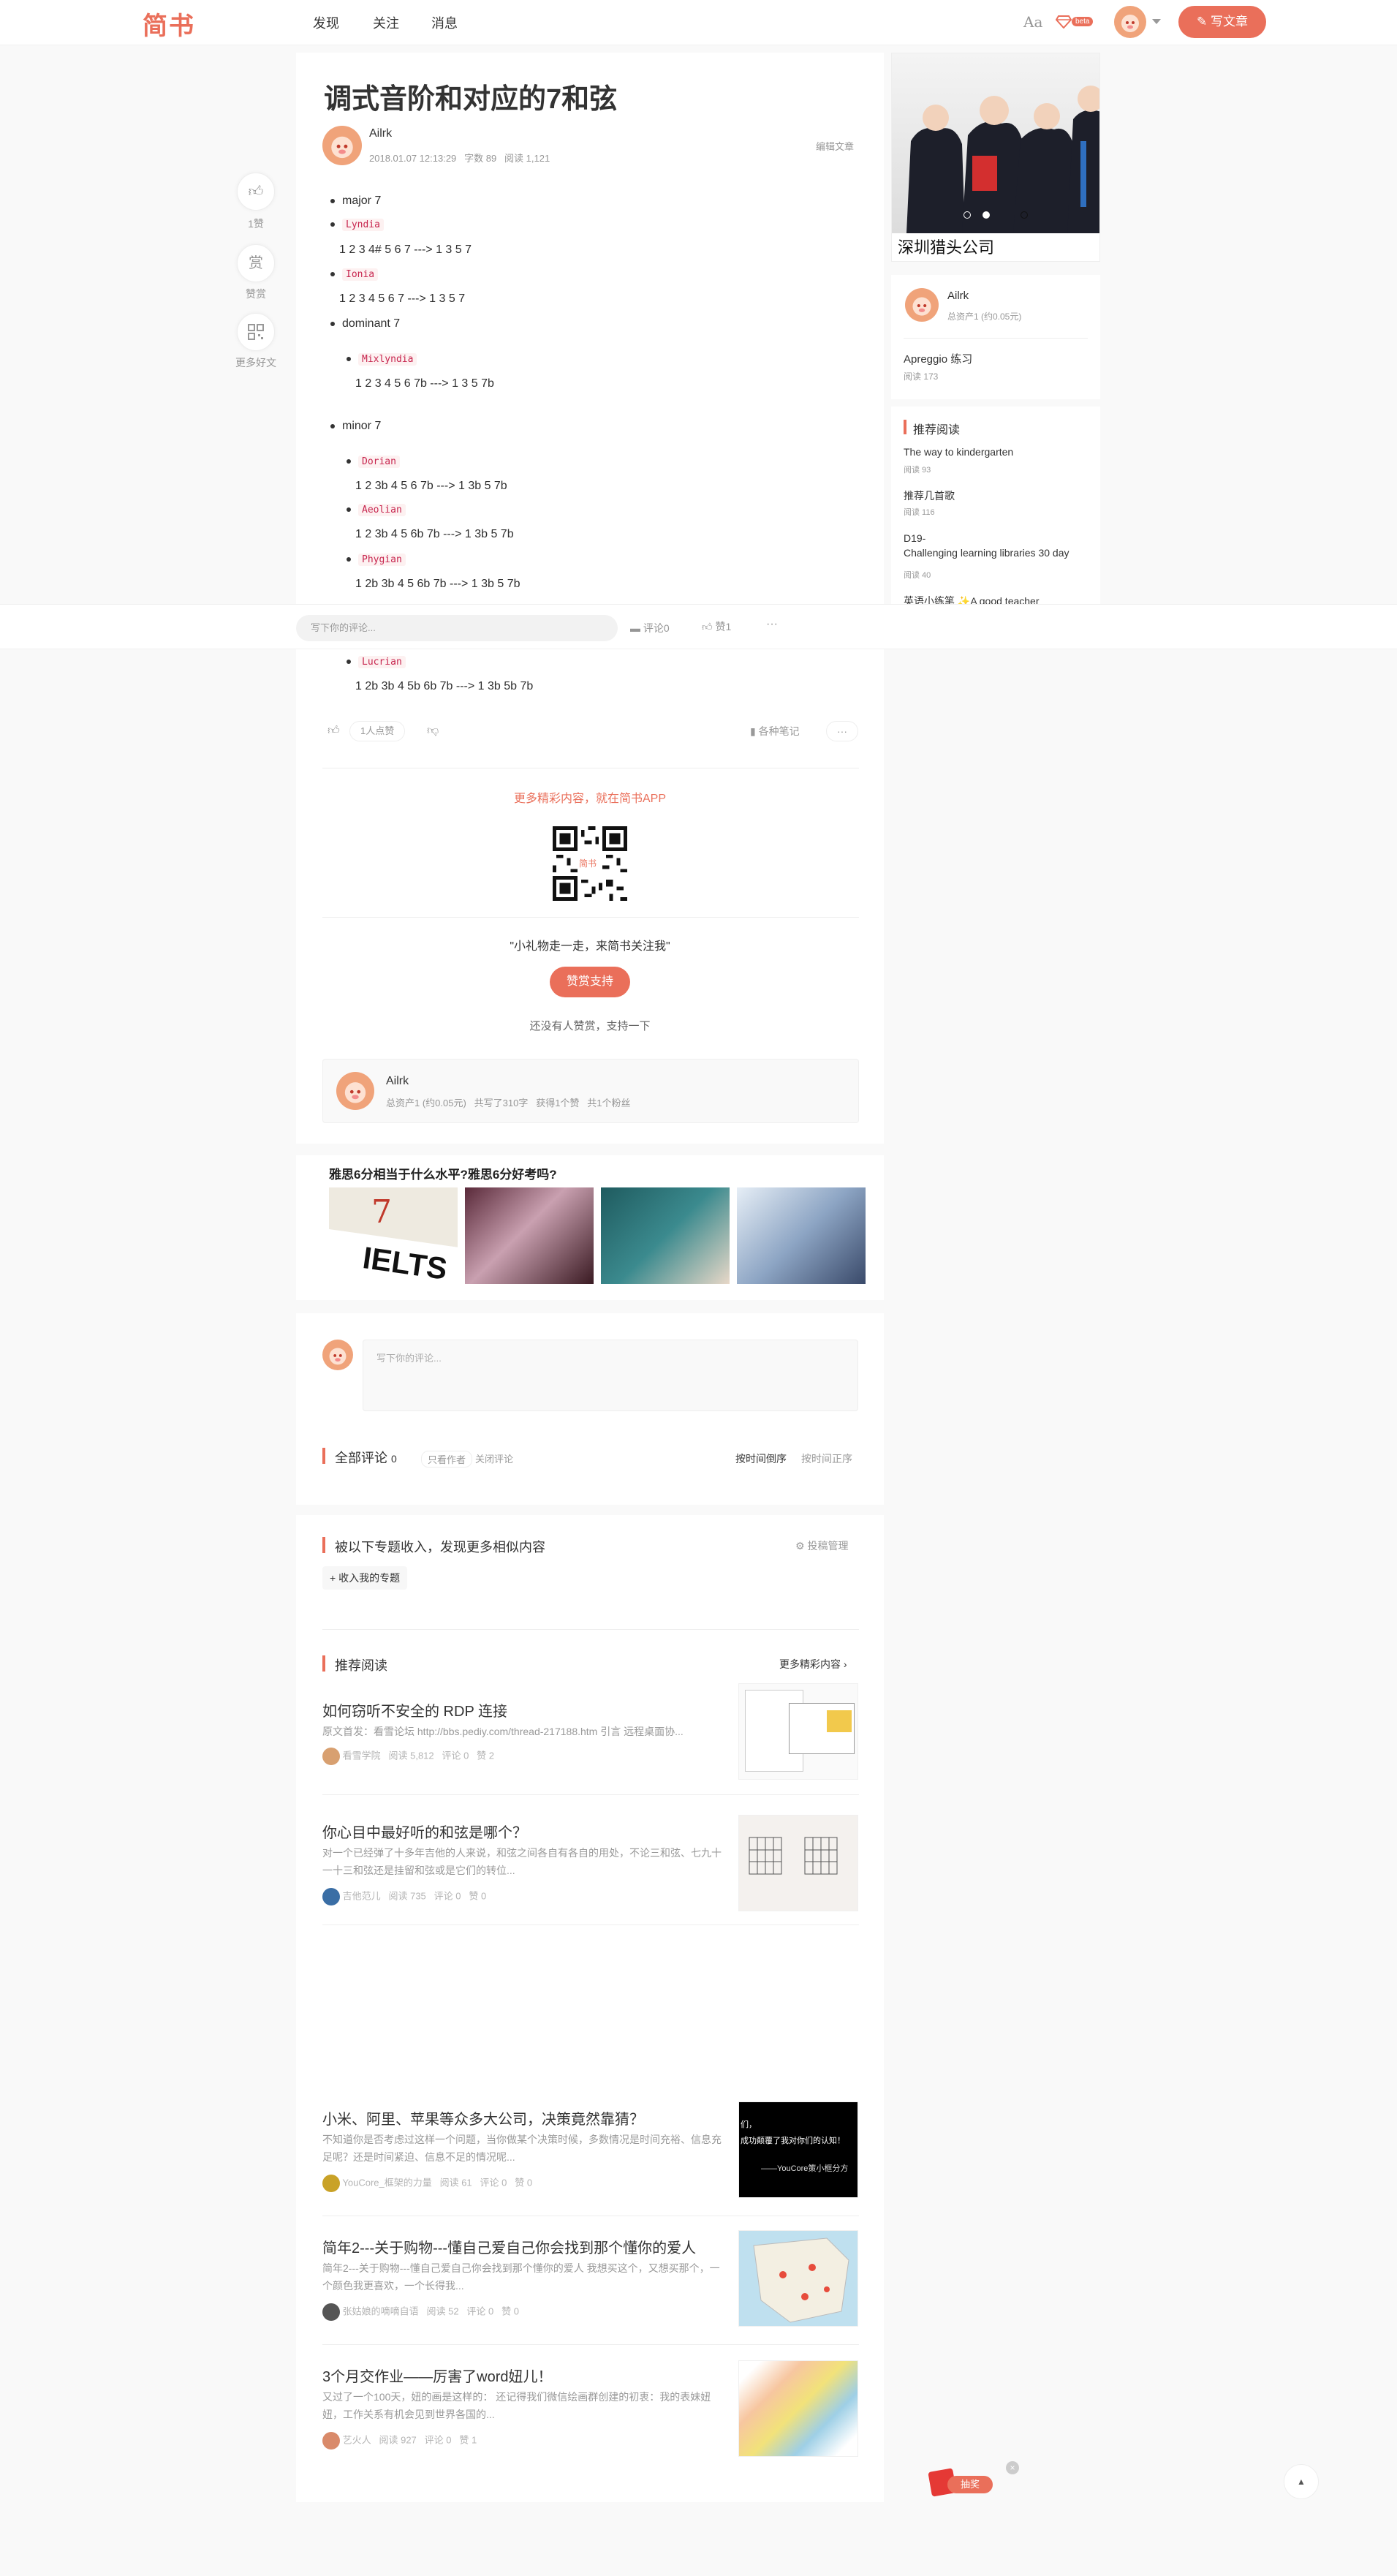  I want to click on sidebar-ad: 深圳猎头公司, so click(995, 157).